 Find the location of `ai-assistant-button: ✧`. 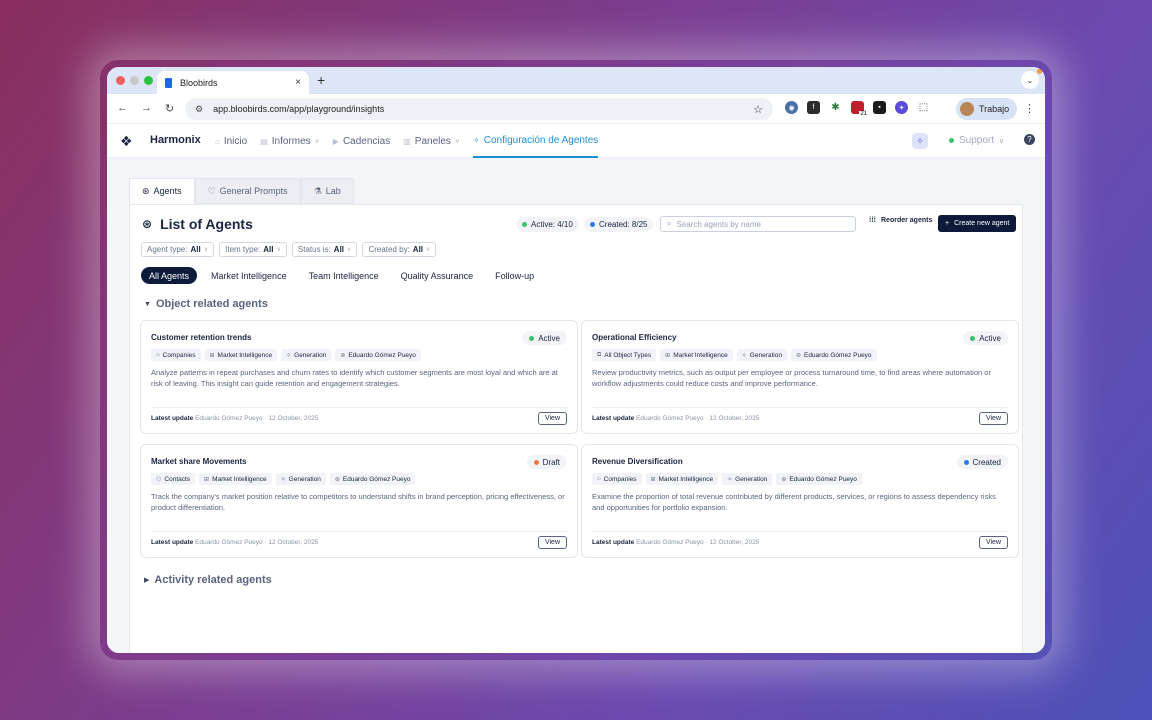

ai-assistant-button: ✧ is located at coordinates (920, 141).